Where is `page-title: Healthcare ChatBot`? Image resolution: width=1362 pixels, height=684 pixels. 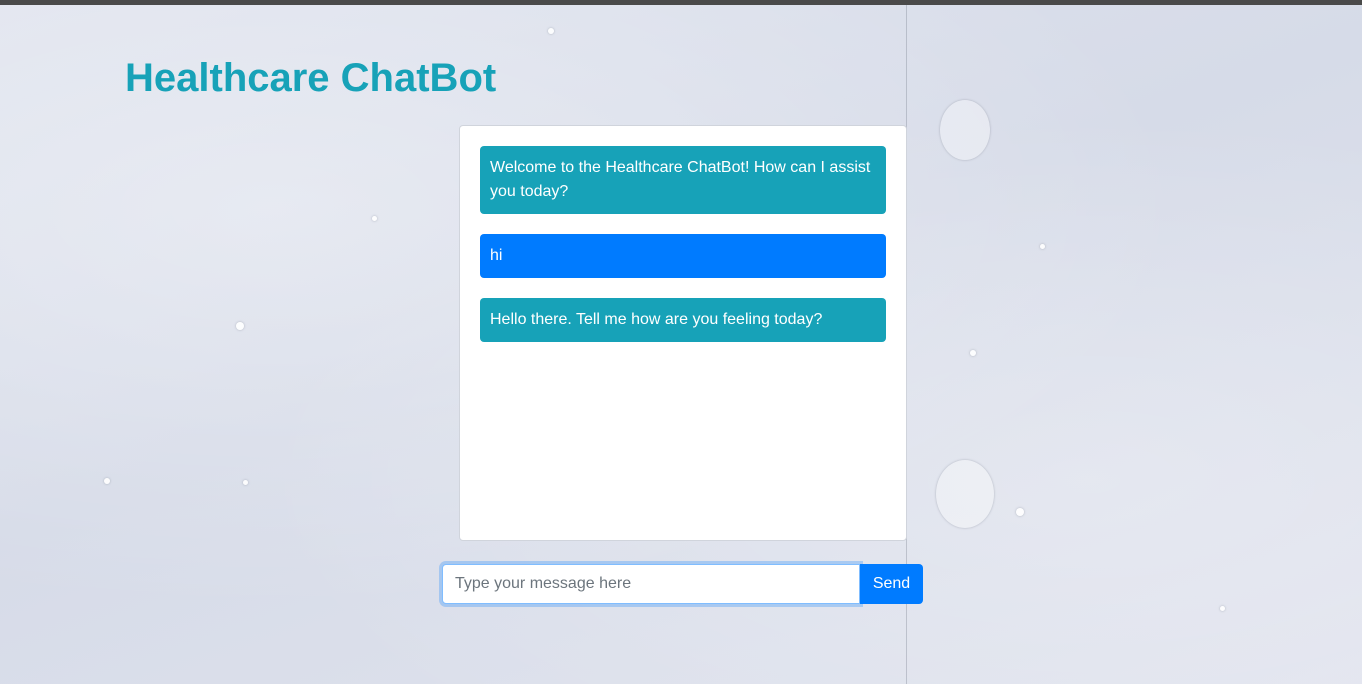 page-title: Healthcare ChatBot is located at coordinates (311, 78).